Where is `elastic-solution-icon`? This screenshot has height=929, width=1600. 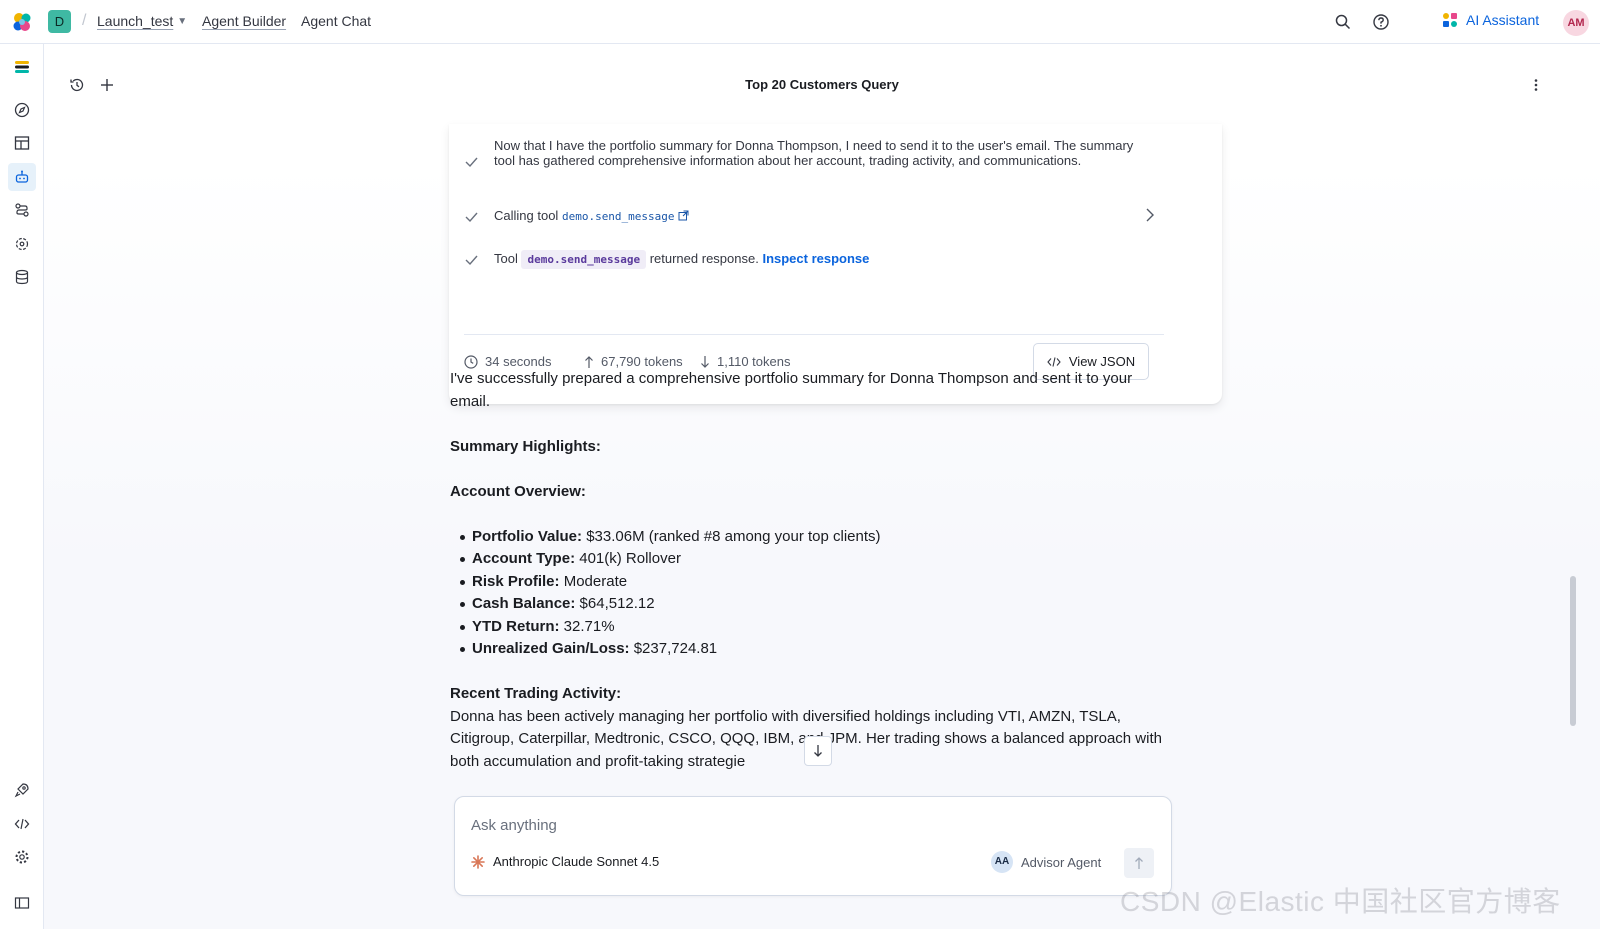
elastic-solution-icon is located at coordinates (22, 67).